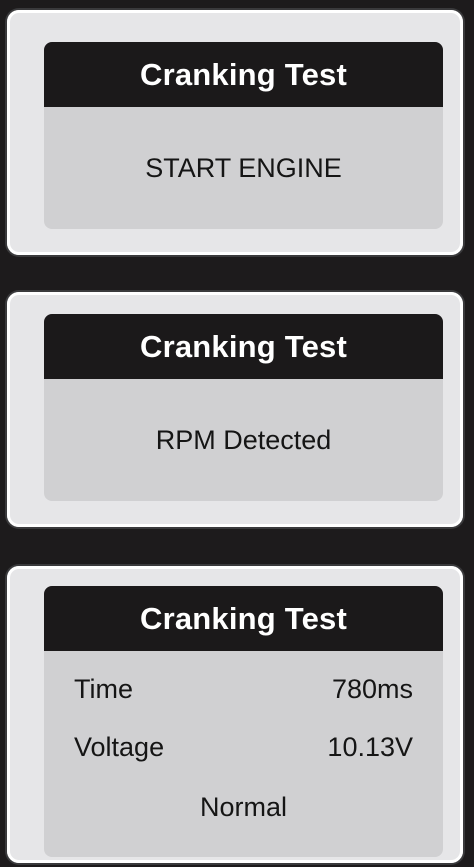  Describe the element at coordinates (372, 689) in the screenshot. I see `time-value: 780ms` at that location.